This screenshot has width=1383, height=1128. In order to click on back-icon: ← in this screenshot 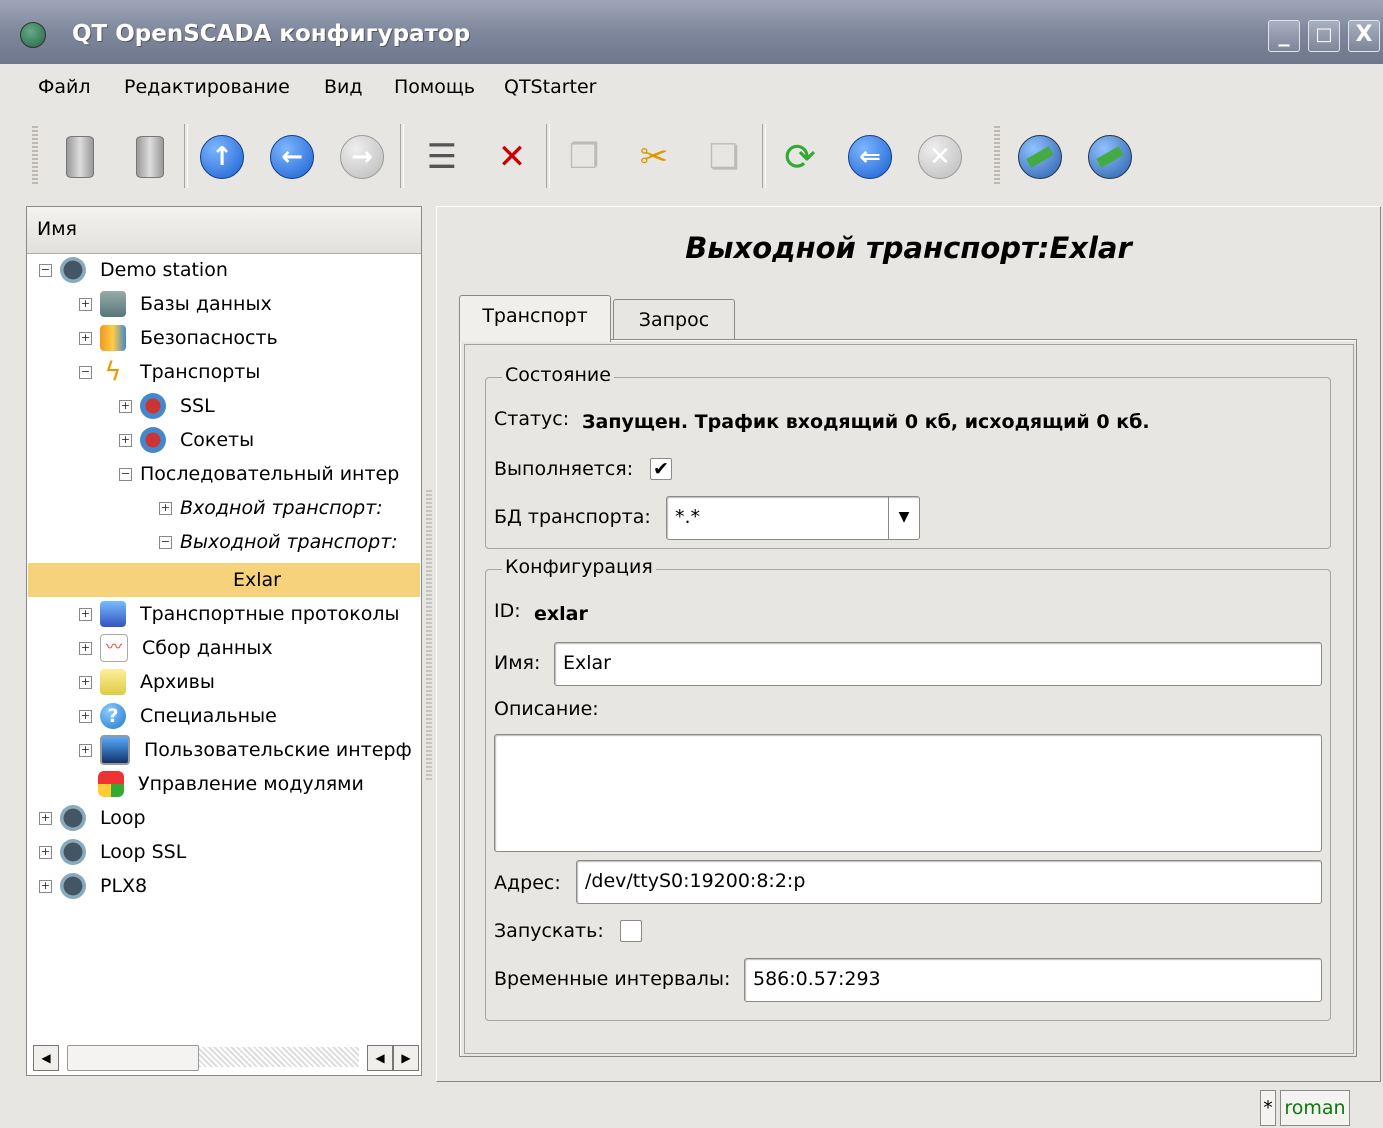, I will do `click(292, 157)`.